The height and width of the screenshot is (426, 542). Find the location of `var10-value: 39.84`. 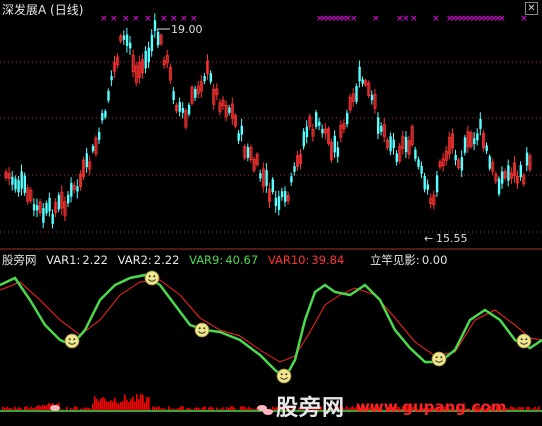

var10-value: 39.84 is located at coordinates (328, 260).